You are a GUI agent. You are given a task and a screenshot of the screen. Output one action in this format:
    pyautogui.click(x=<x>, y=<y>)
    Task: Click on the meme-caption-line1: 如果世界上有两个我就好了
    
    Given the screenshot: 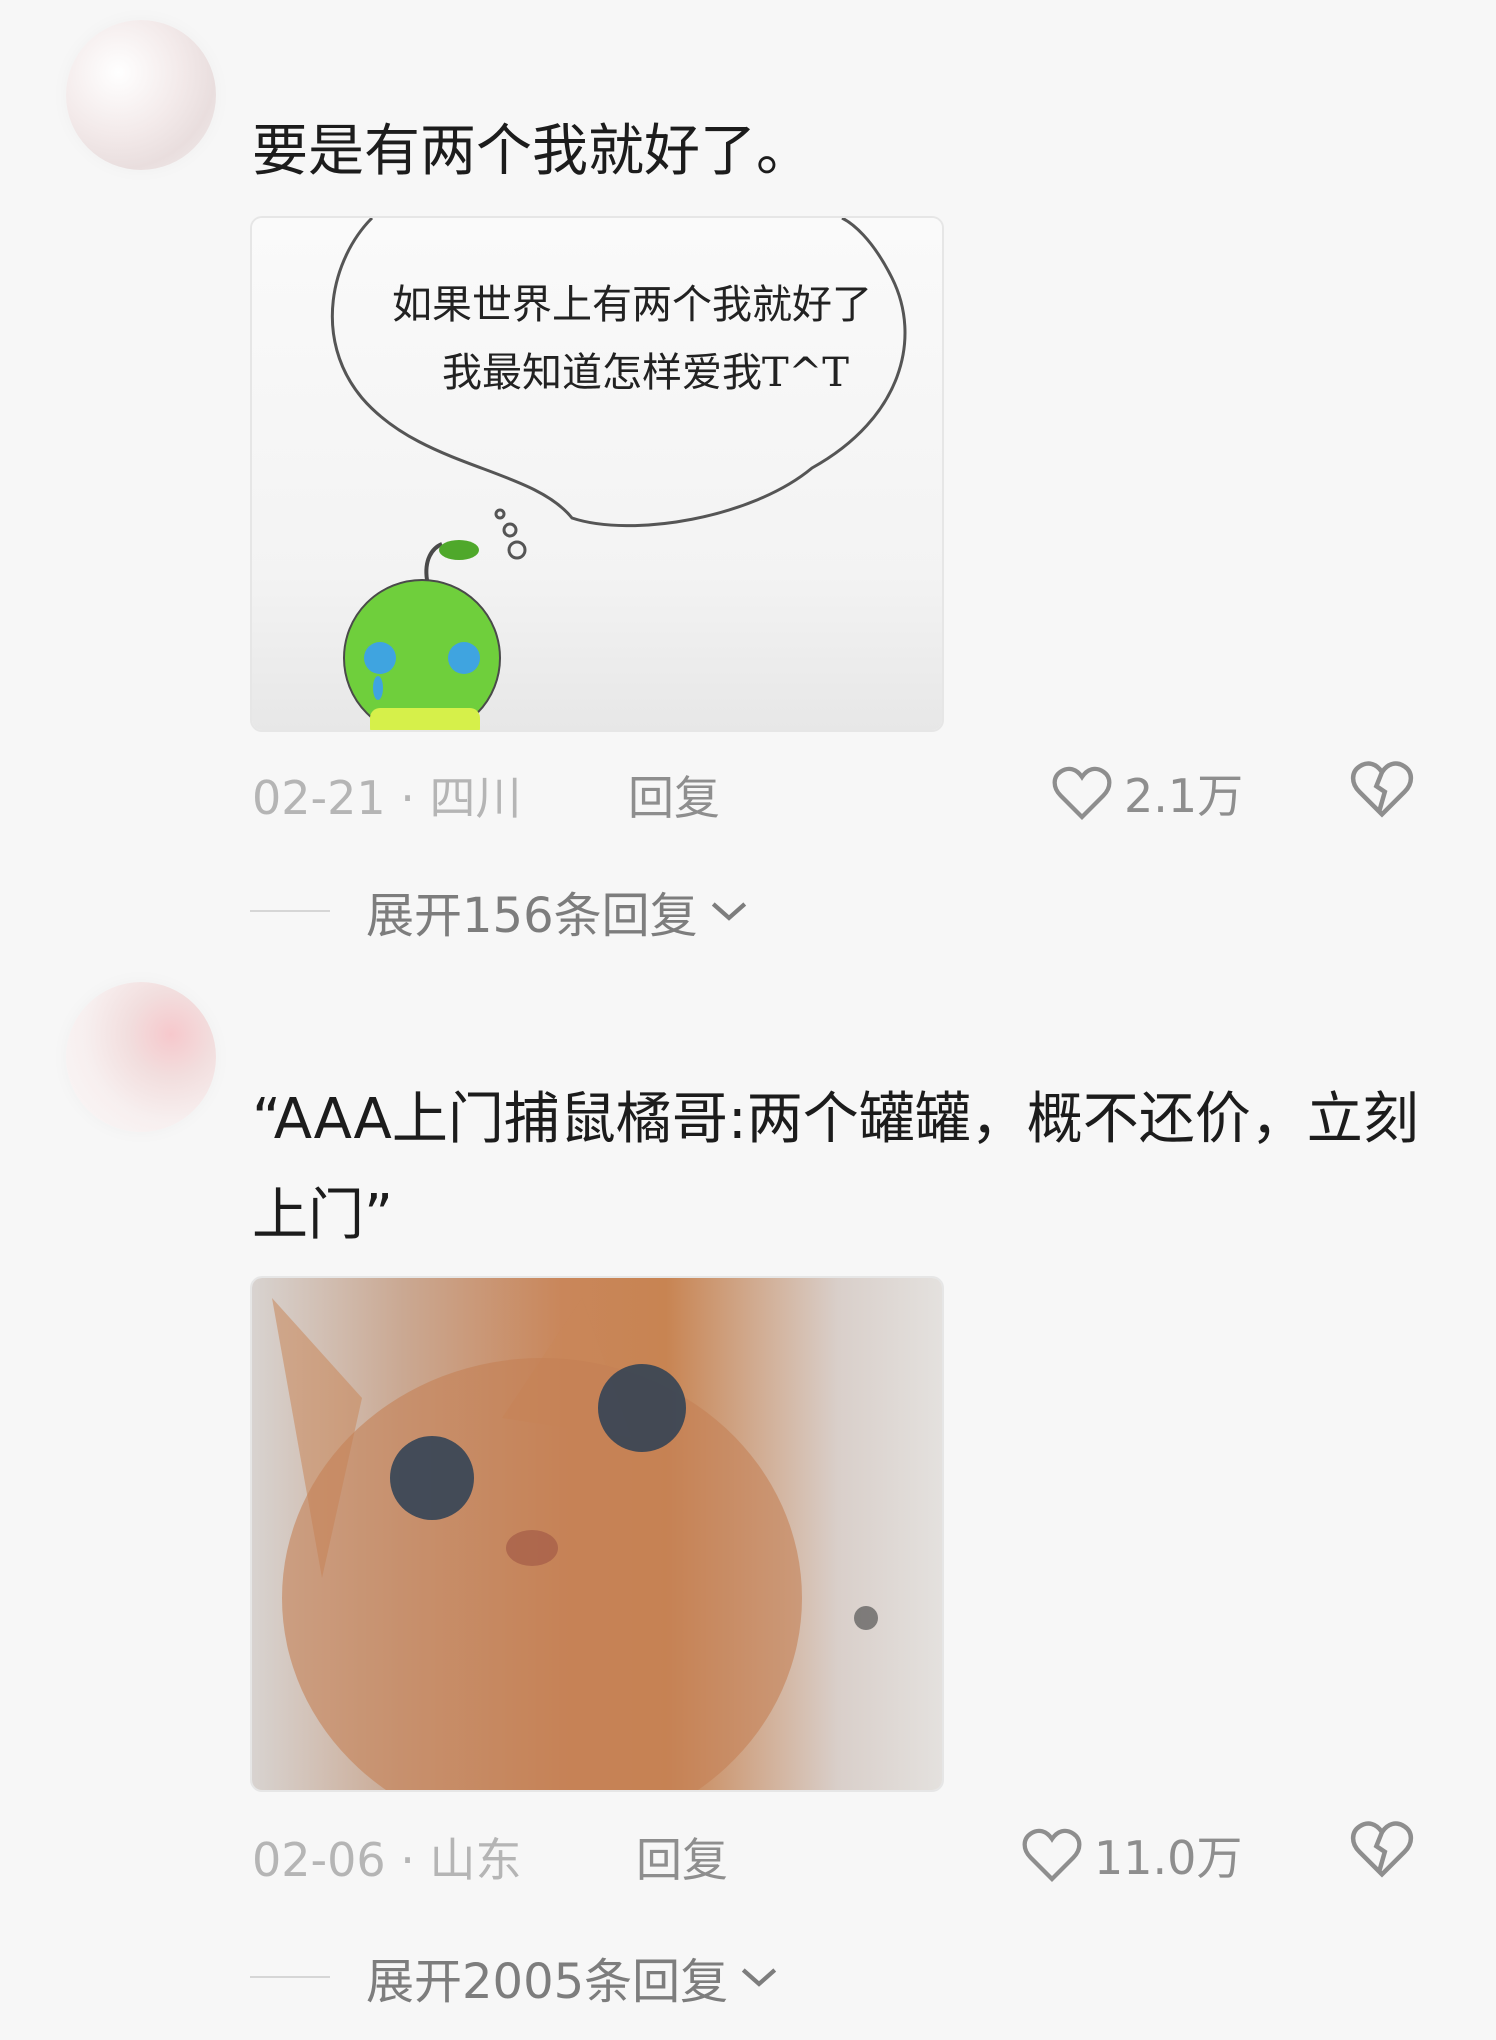 What is the action you would take?
    pyautogui.click(x=632, y=305)
    